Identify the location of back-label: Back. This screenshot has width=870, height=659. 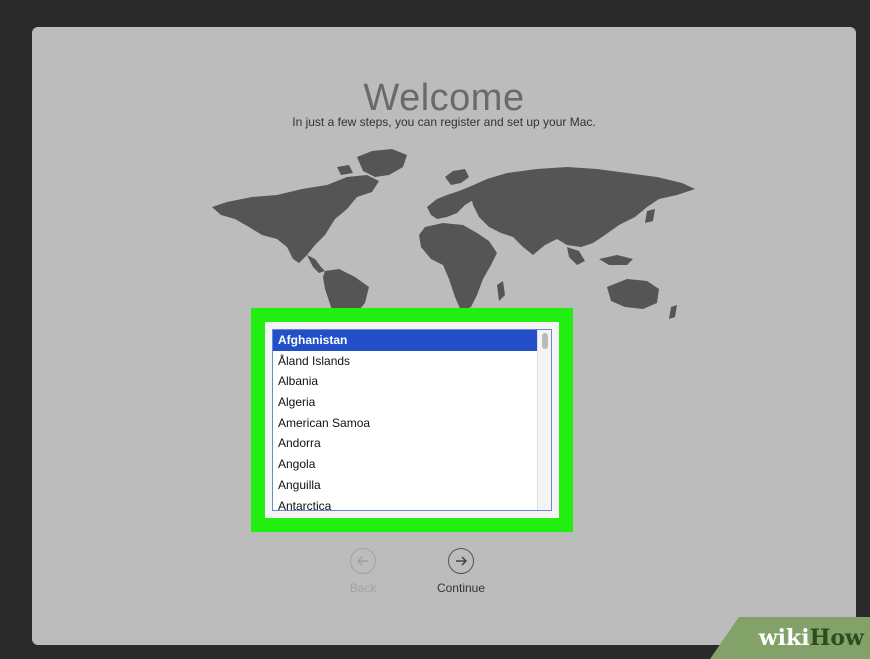
(363, 588).